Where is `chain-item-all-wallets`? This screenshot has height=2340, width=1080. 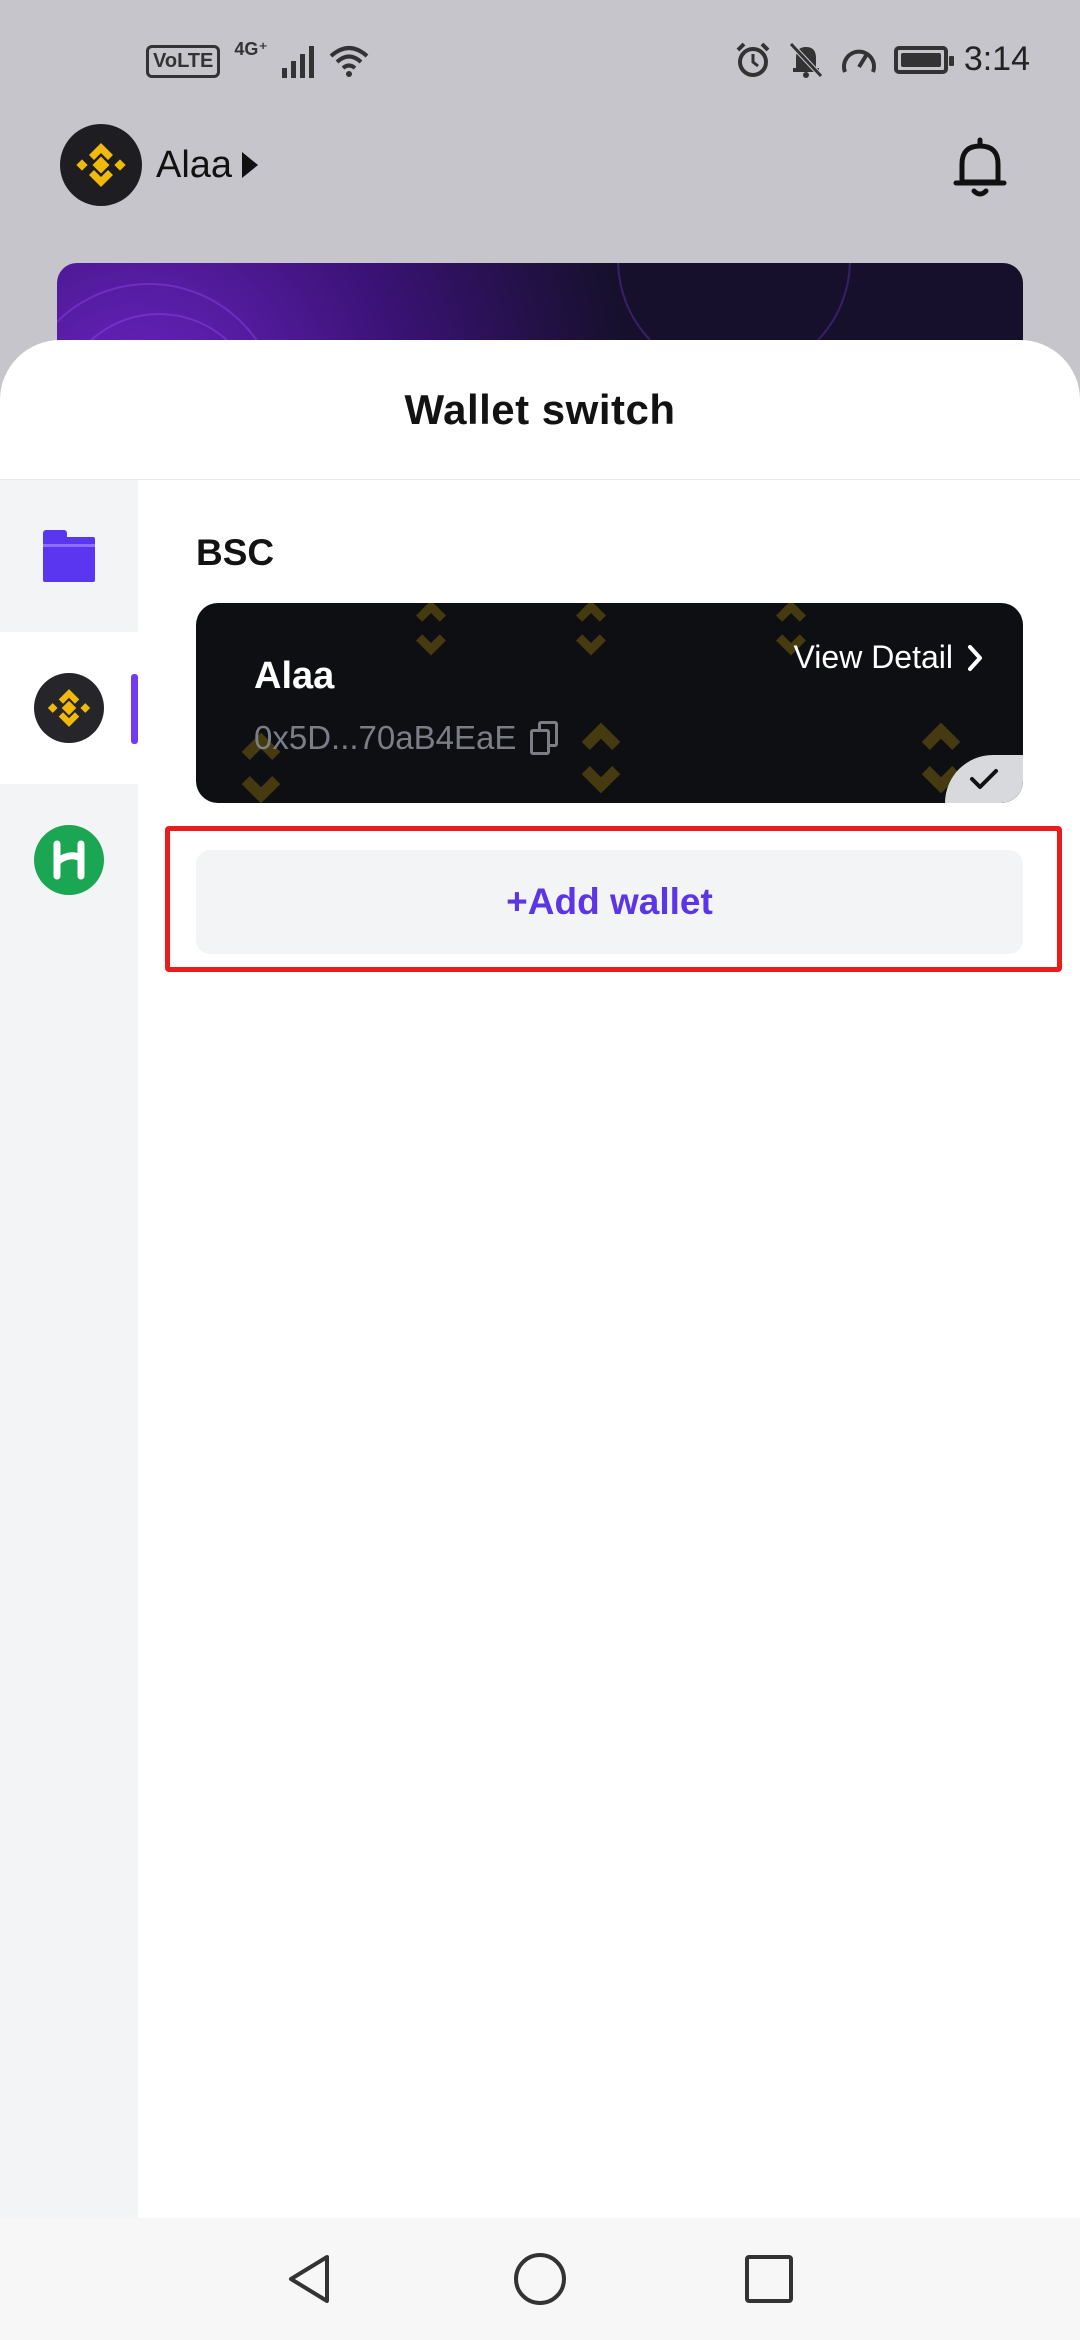 chain-item-all-wallets is located at coordinates (69, 556).